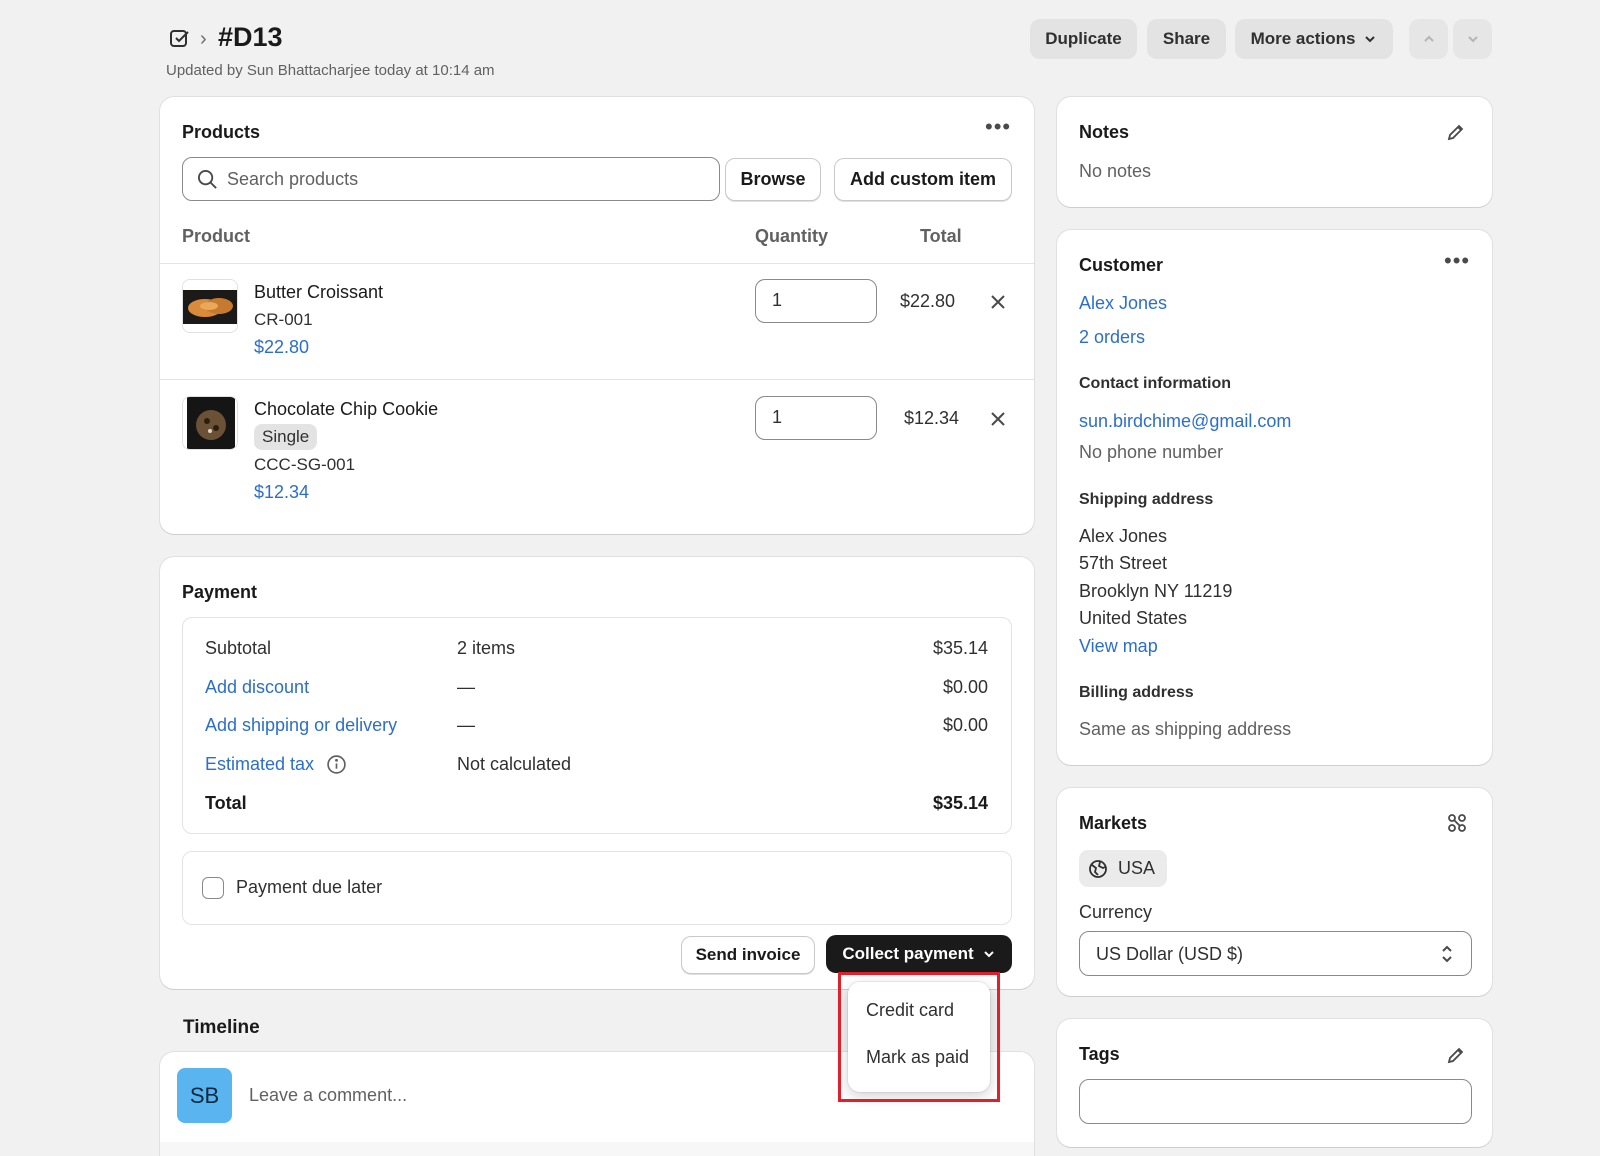 Image resolution: width=1600 pixels, height=1156 pixels. Describe the element at coordinates (207, 179) in the screenshot. I see `search-icon` at that location.